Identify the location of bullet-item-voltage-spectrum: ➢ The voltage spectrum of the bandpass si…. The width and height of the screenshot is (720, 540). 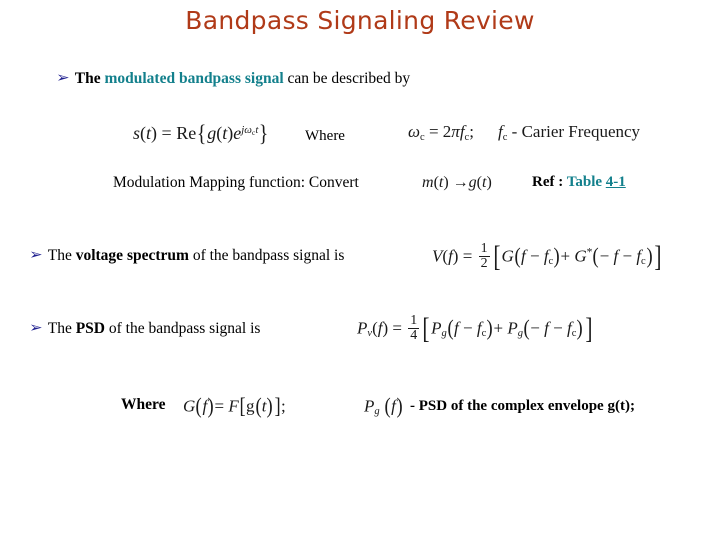
(187, 255).